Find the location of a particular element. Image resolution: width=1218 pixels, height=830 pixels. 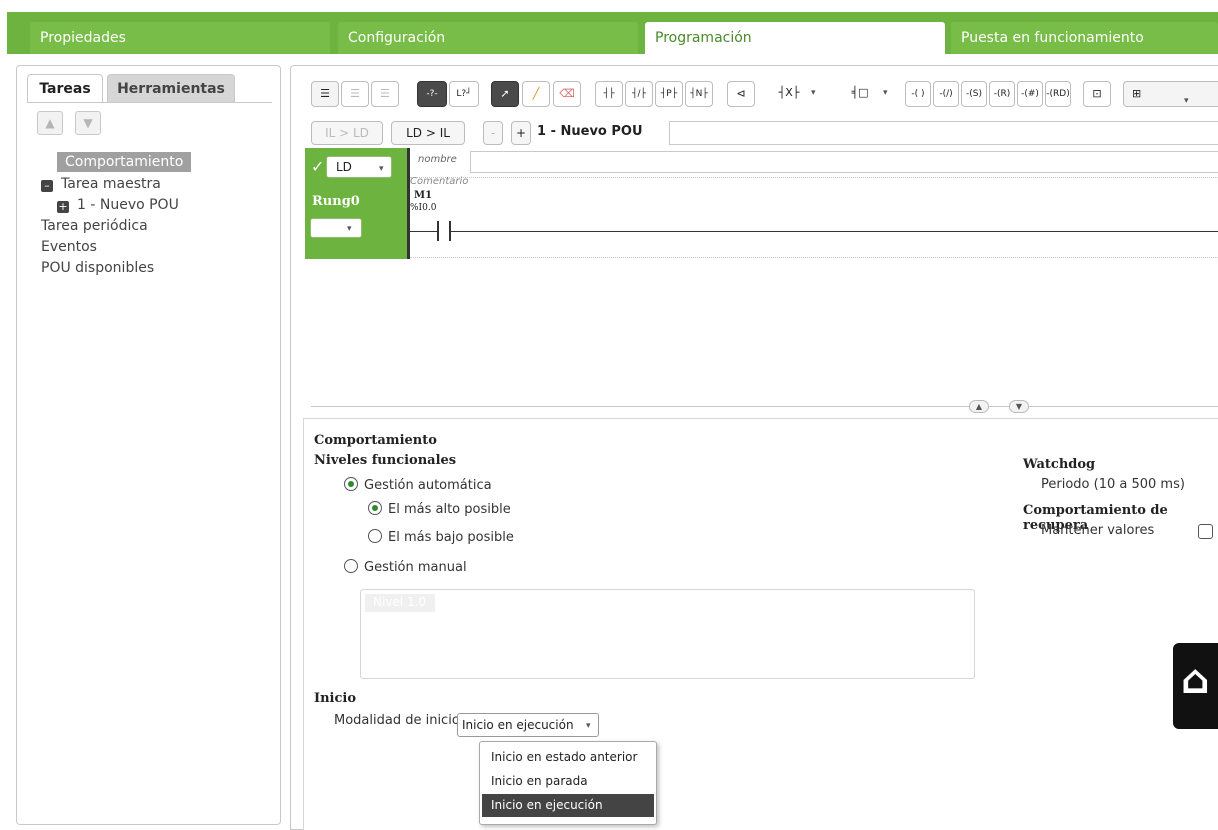

operation-block-icon: ⊡ is located at coordinates (1097, 93).